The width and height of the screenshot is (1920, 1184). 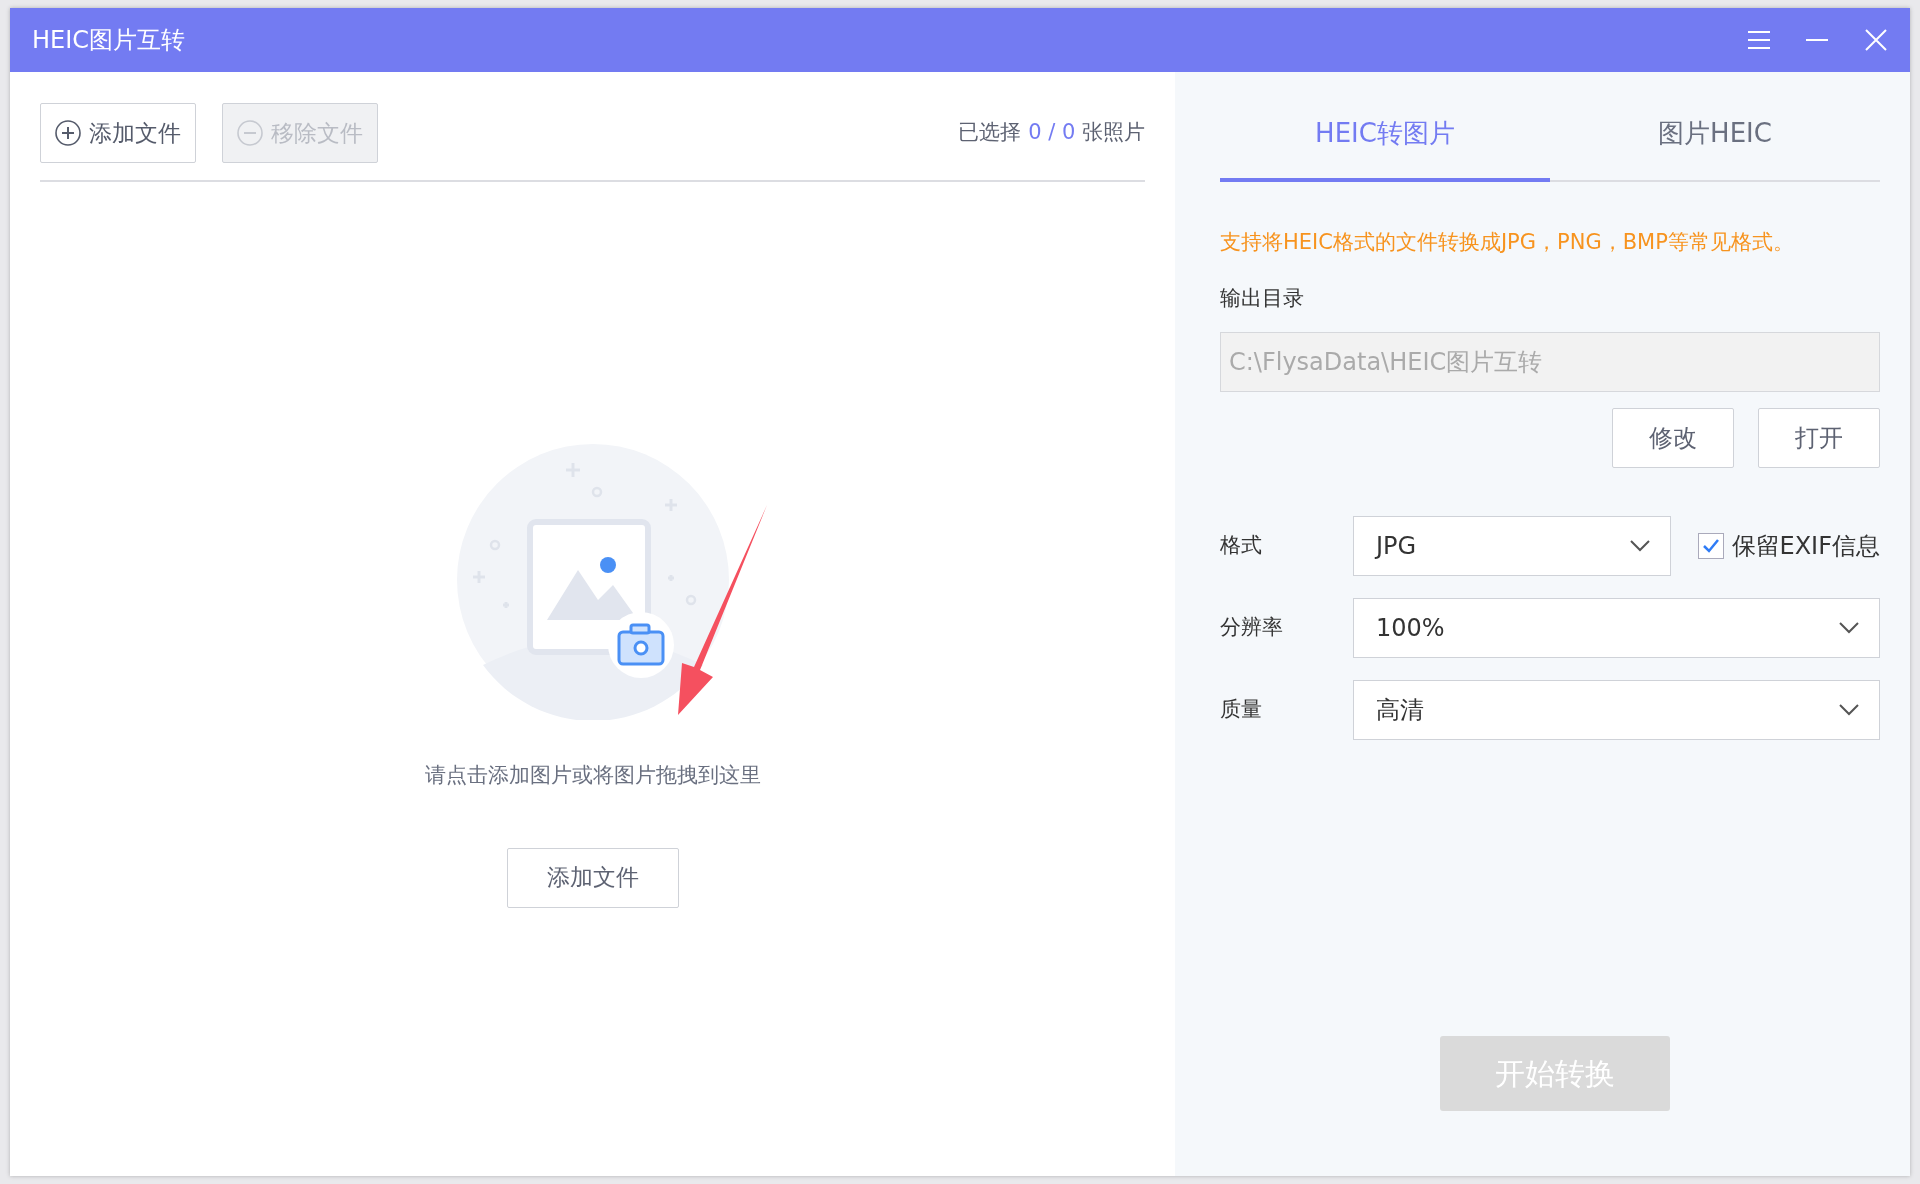 What do you see at coordinates (1616, 710) in the screenshot?
I see `dropdown-select: 高清` at bounding box center [1616, 710].